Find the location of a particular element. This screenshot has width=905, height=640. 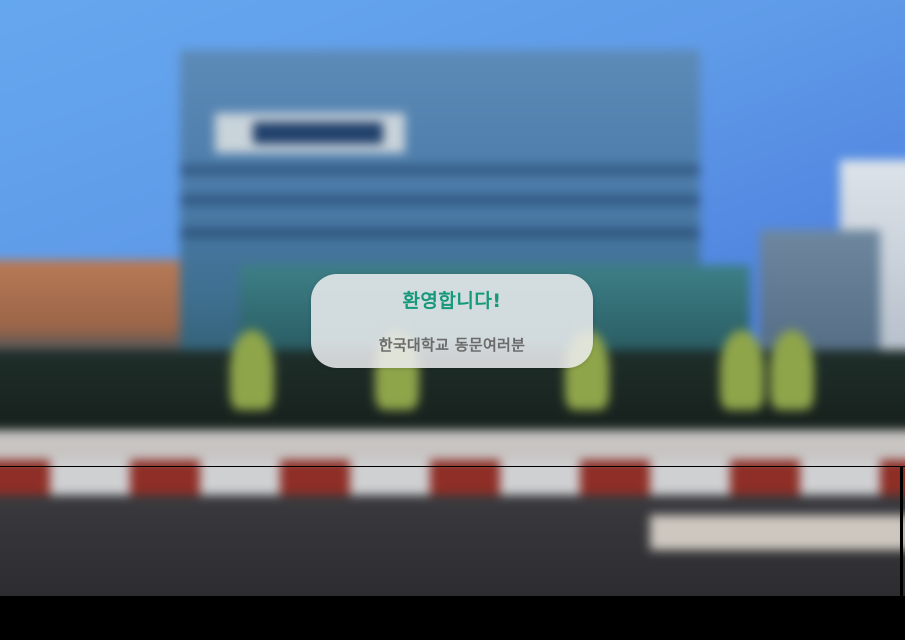

bottom-black-bar is located at coordinates (452, 618).